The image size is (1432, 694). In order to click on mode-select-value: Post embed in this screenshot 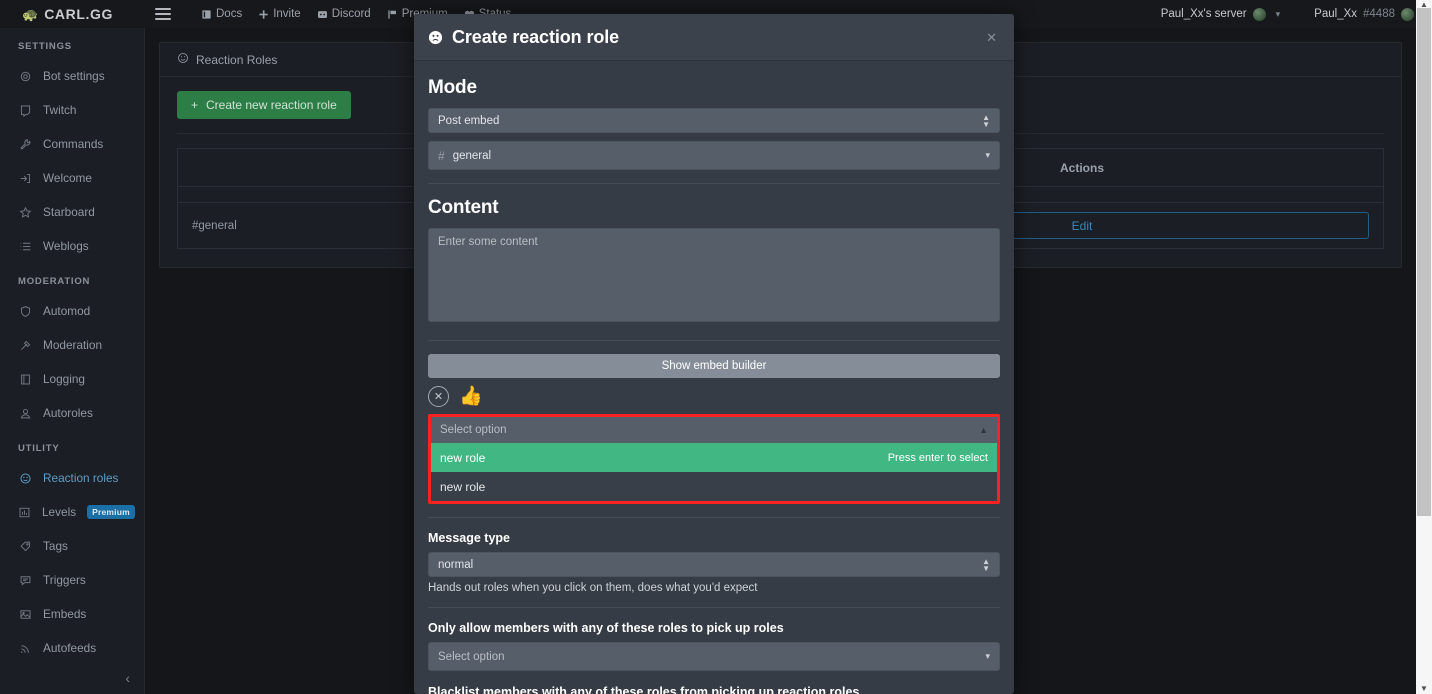, I will do `click(469, 120)`.